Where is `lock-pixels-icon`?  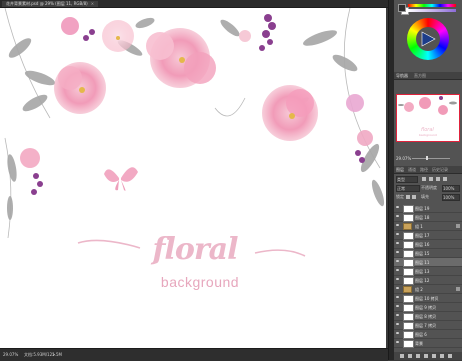 lock-pixels-icon is located at coordinates (408, 197).